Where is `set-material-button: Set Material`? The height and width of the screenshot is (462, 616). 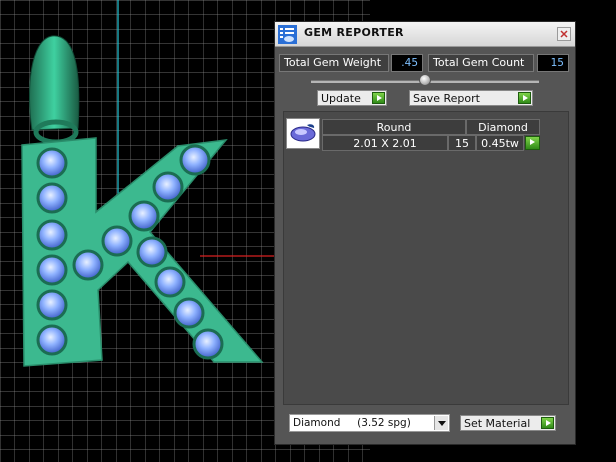
set-material-button: Set Material is located at coordinates (508, 423).